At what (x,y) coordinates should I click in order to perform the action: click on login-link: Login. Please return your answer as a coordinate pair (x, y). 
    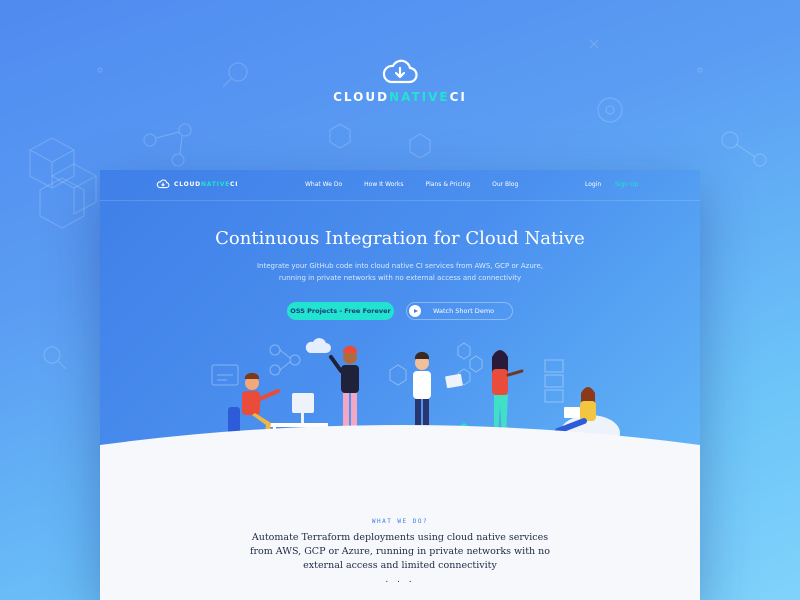
    Looking at the image, I should click on (593, 184).